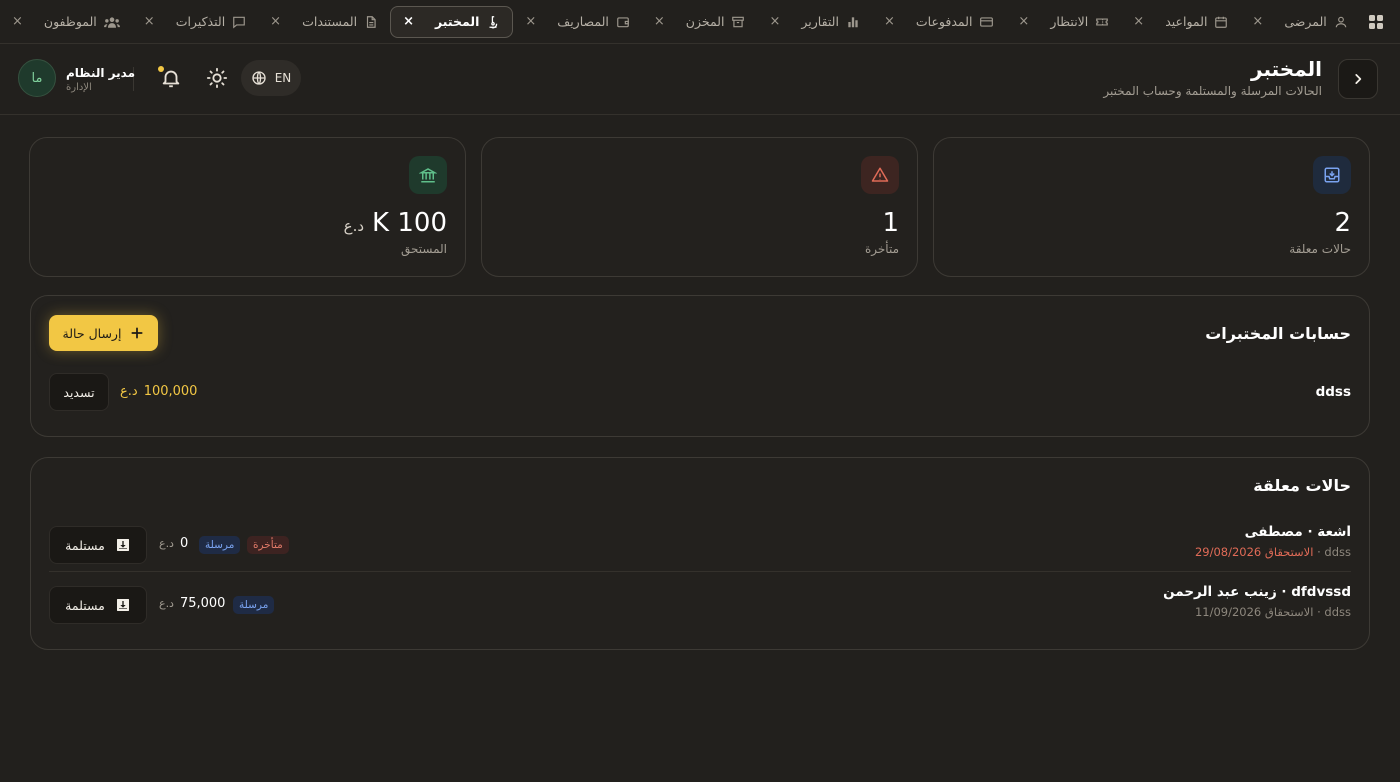  Describe the element at coordinates (699, 207) in the screenshot. I see `stat-card-overdue: 1 متأخرة` at that location.